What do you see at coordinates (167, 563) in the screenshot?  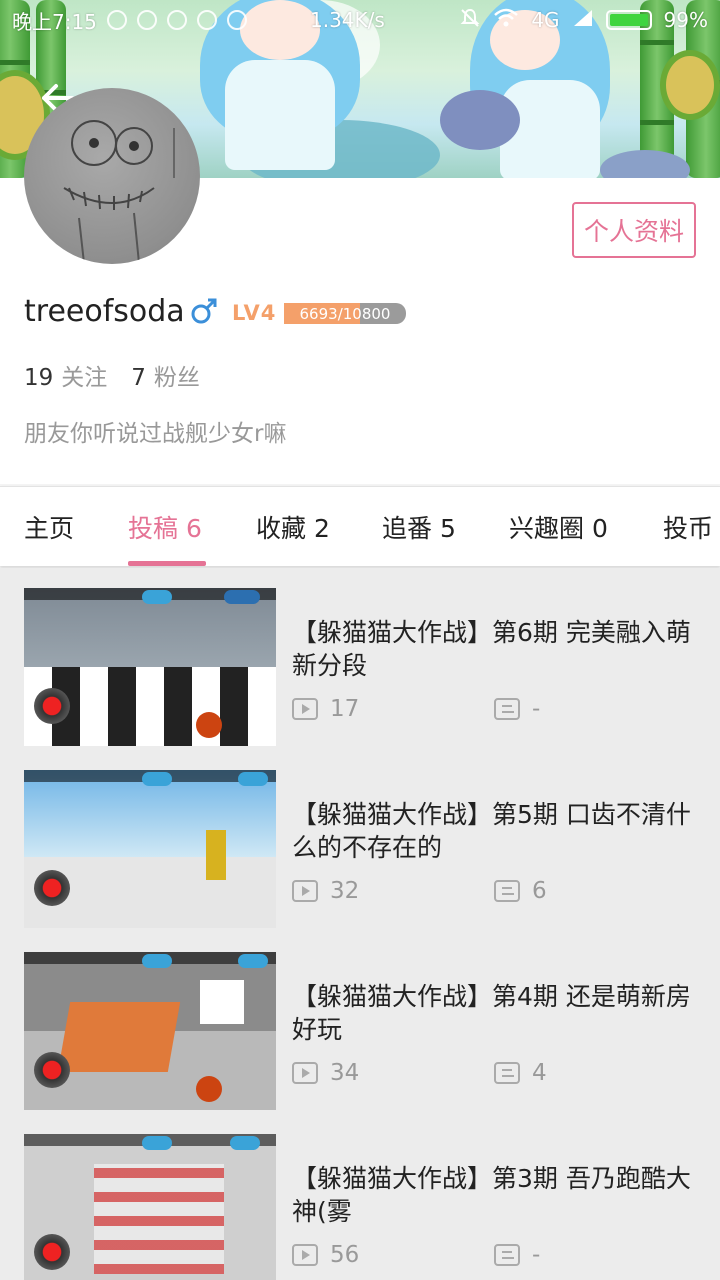 I see `active-tab-indicator` at bounding box center [167, 563].